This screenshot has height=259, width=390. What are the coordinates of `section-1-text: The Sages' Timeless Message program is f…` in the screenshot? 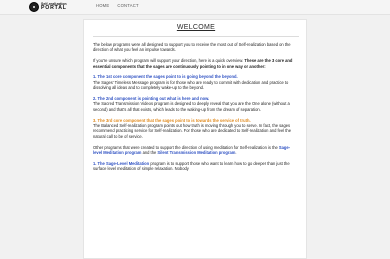 It's located at (191, 85).